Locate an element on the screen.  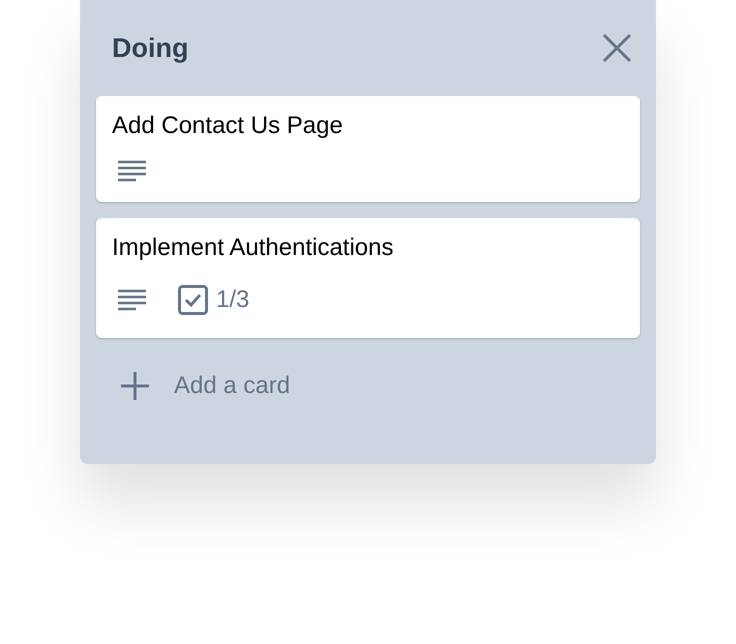
card-title: Implement Authentications is located at coordinates (253, 248).